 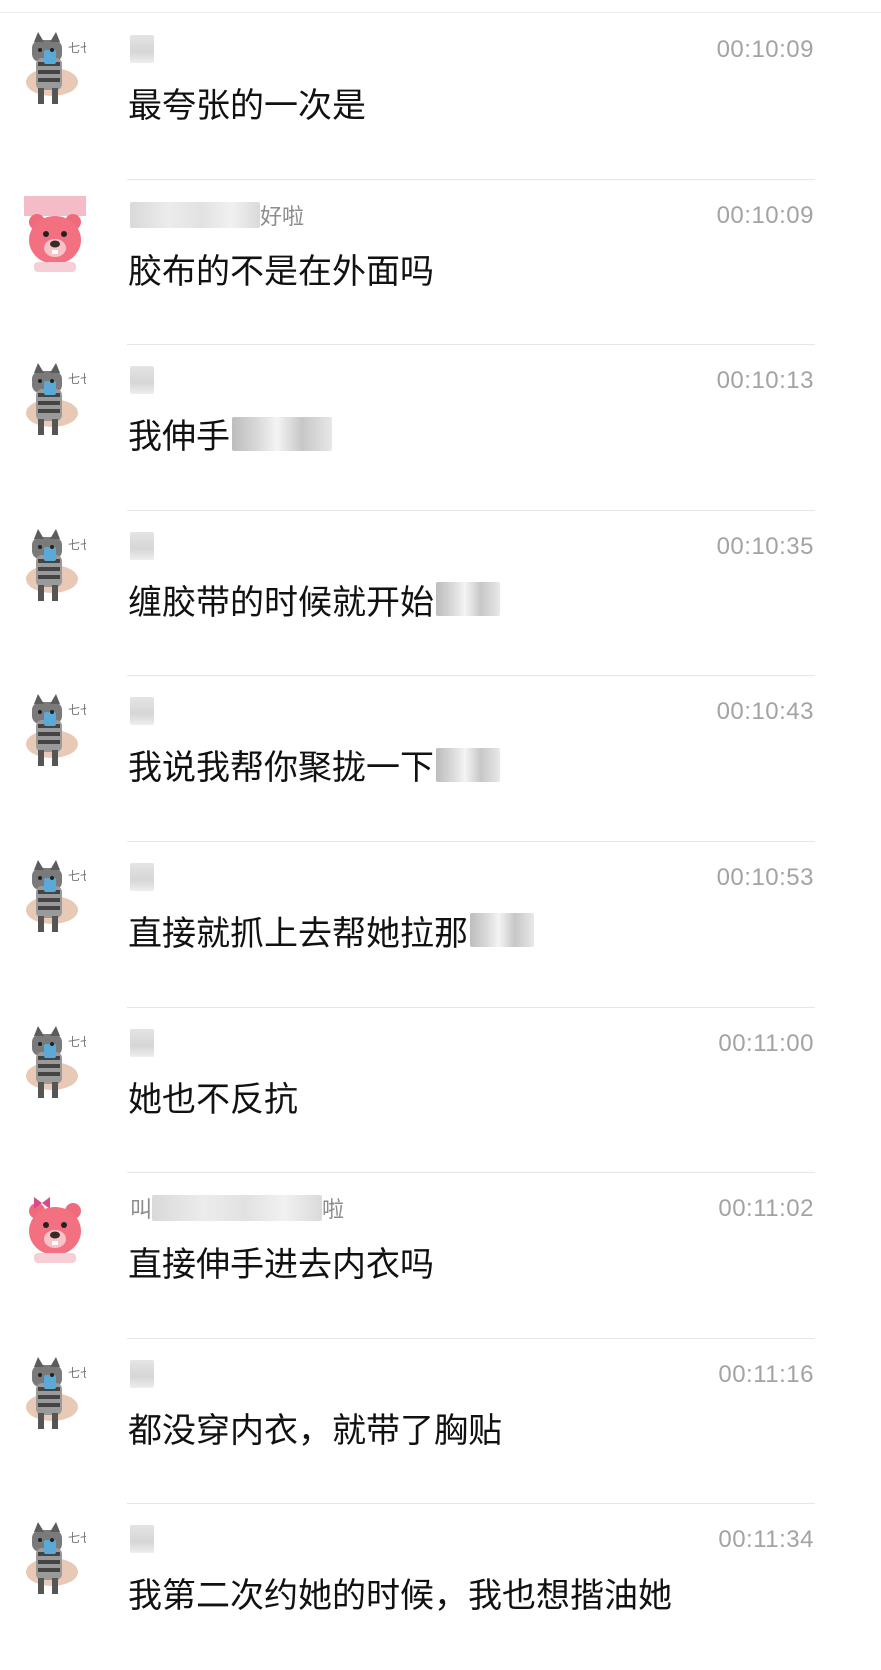 I want to click on sender-name-suffix: 好啦, so click(x=282, y=217).